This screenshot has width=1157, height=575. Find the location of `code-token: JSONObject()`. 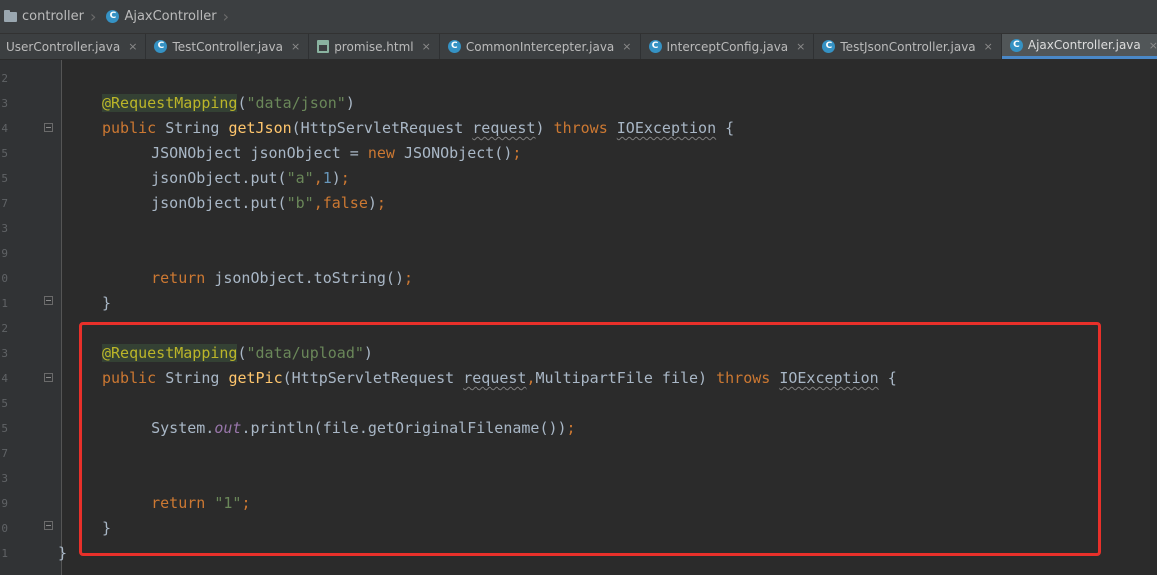

code-token: JSONObject() is located at coordinates (453, 153).